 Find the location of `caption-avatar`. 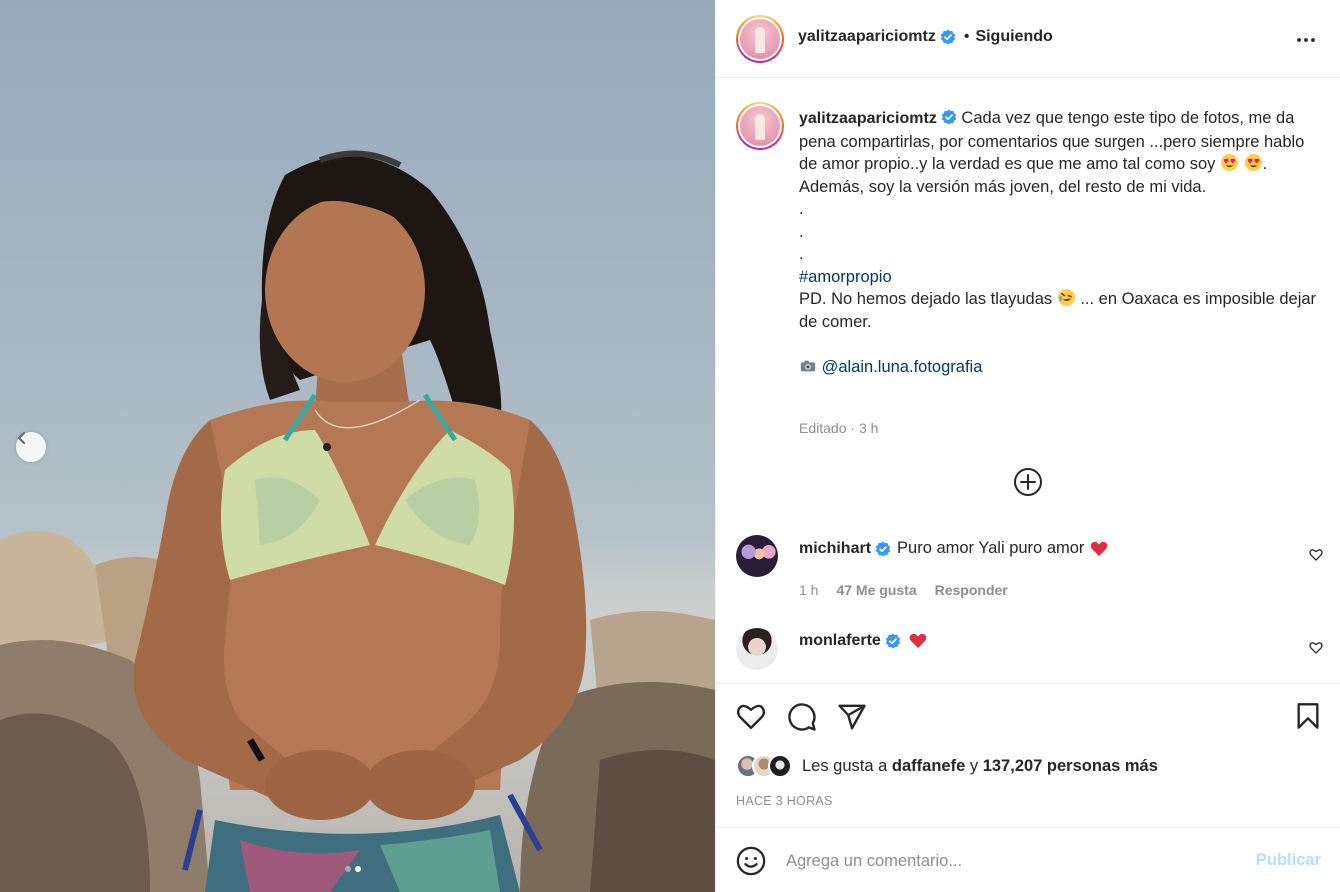

caption-avatar is located at coordinates (760, 126).